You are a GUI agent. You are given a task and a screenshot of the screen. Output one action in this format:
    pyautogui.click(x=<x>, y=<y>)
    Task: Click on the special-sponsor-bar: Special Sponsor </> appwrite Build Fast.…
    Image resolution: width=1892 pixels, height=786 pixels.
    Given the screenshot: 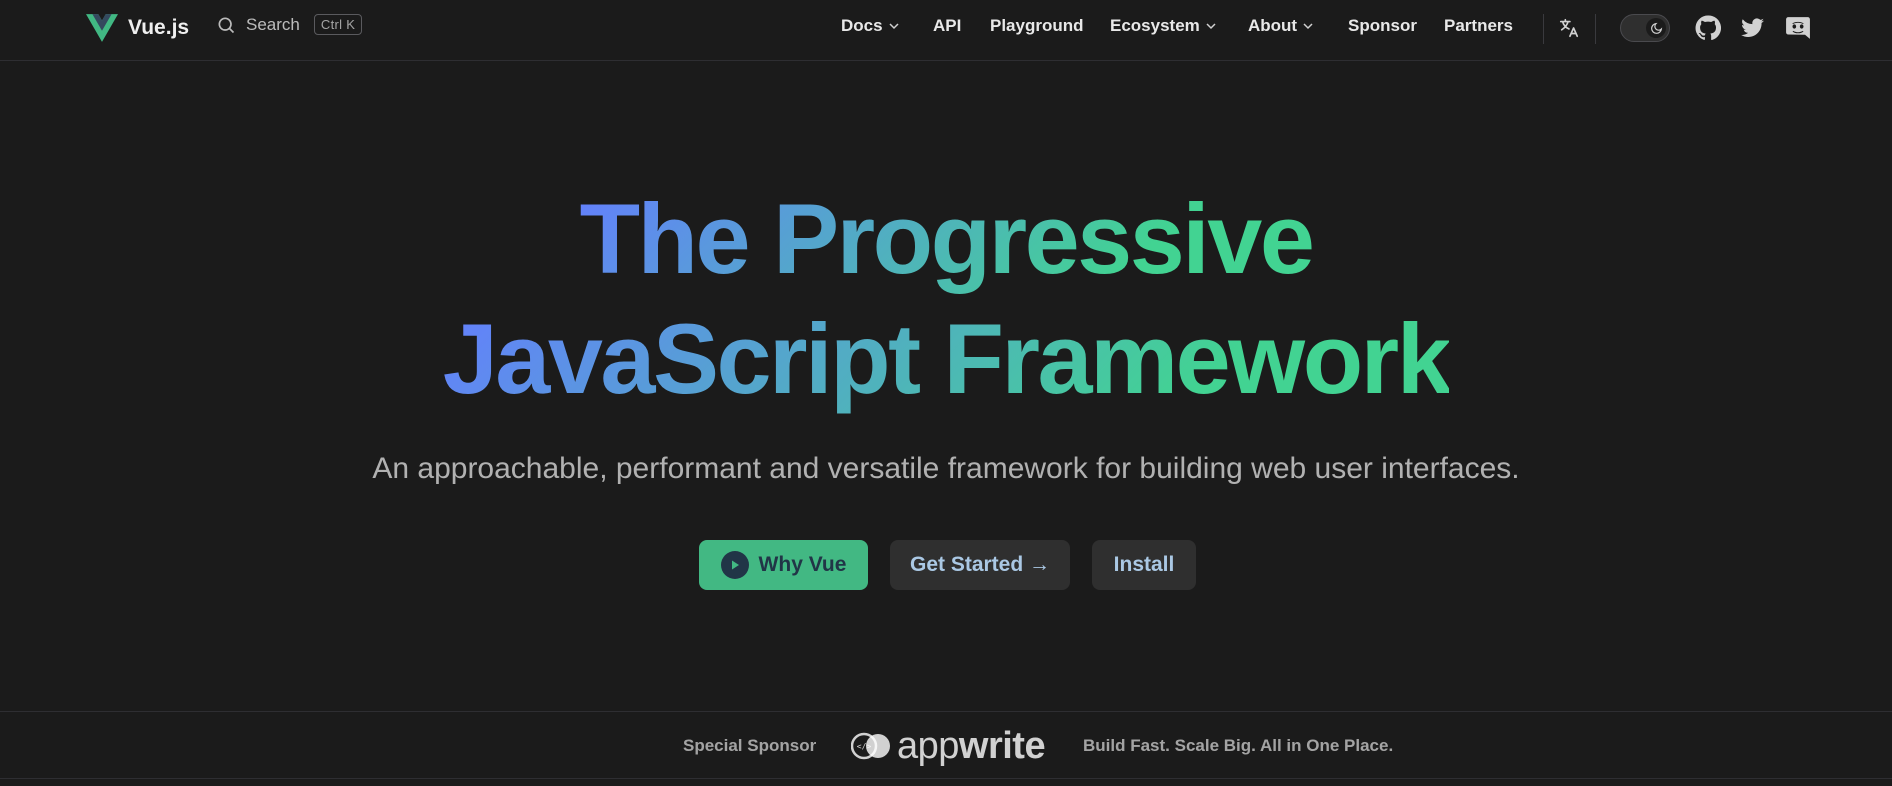 What is the action you would take?
    pyautogui.click(x=946, y=745)
    